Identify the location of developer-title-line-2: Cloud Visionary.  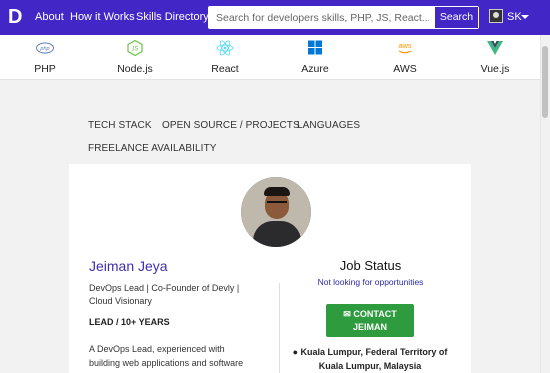
(120, 301).